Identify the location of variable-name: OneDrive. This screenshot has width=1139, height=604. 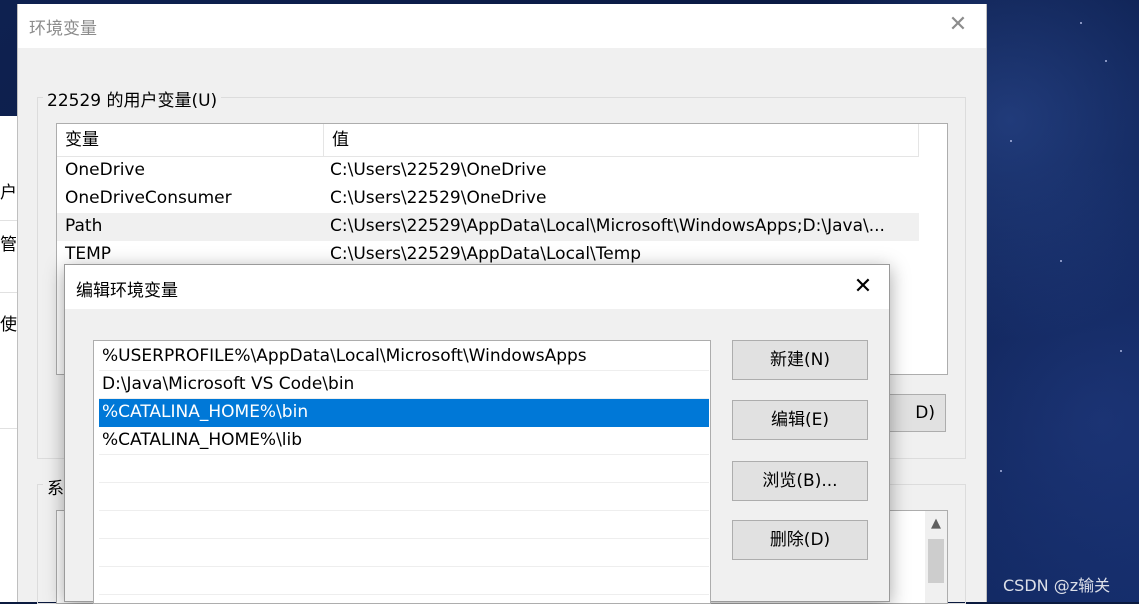
(105, 170).